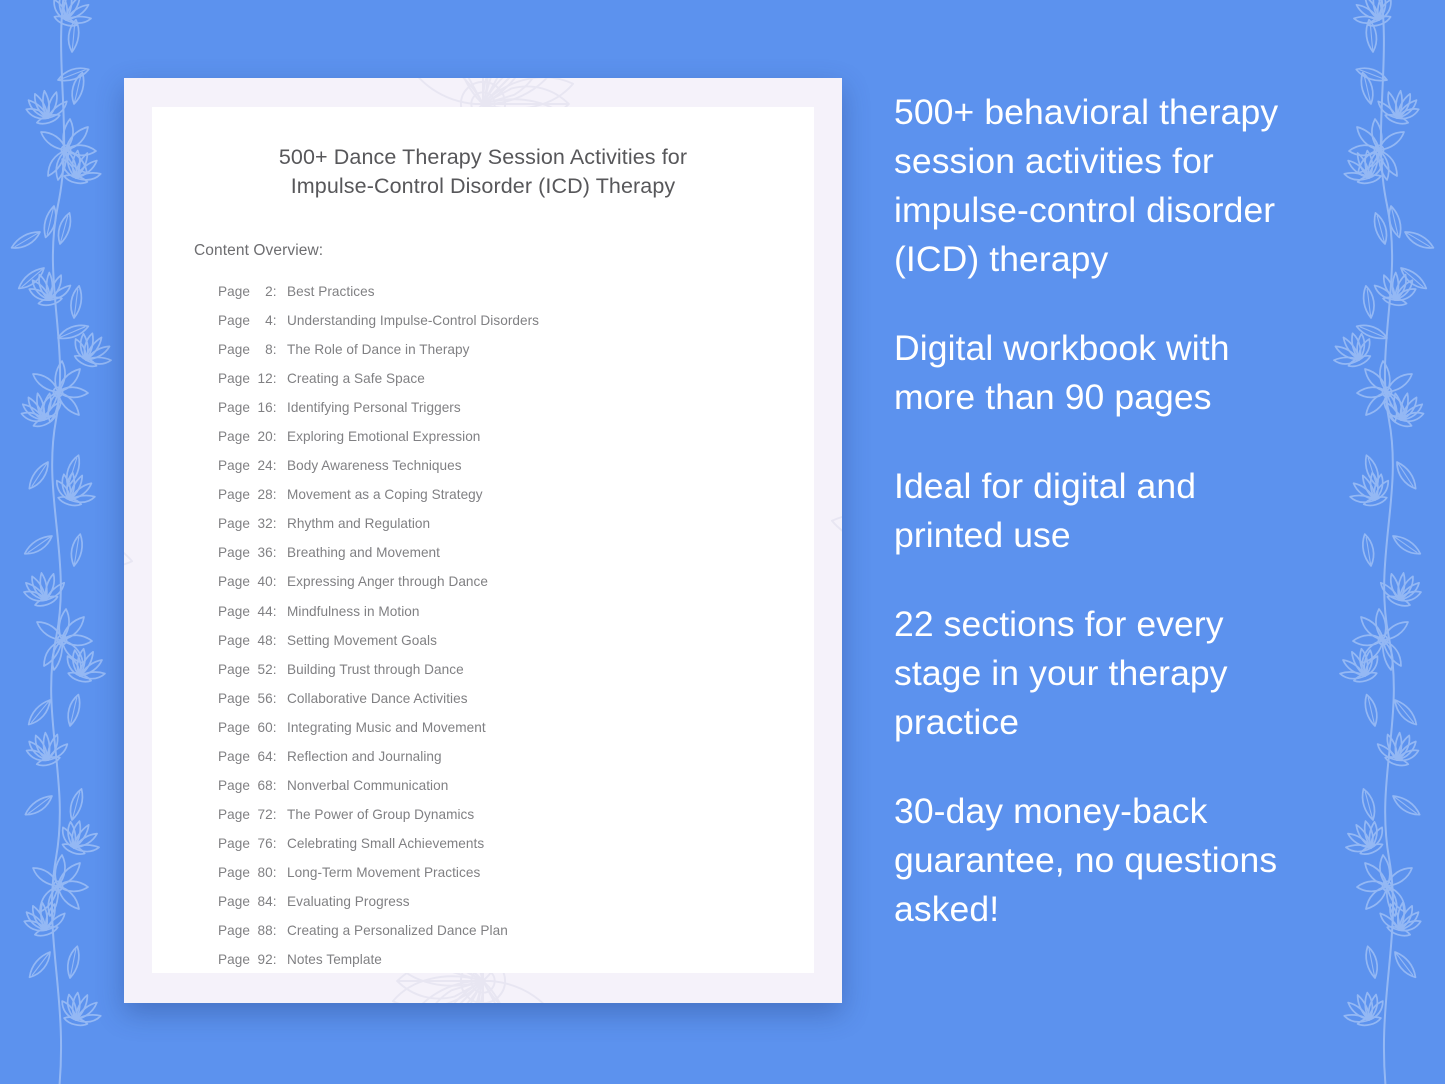 The width and height of the screenshot is (1445, 1084). I want to click on toc-section-title: The Role of Dance in Therapy, so click(378, 350).